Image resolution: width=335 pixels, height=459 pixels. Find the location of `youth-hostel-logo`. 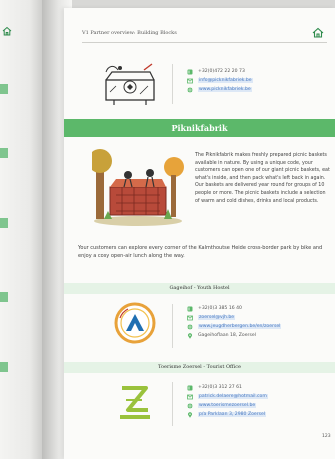

youth-hostel-logo is located at coordinates (135, 323).